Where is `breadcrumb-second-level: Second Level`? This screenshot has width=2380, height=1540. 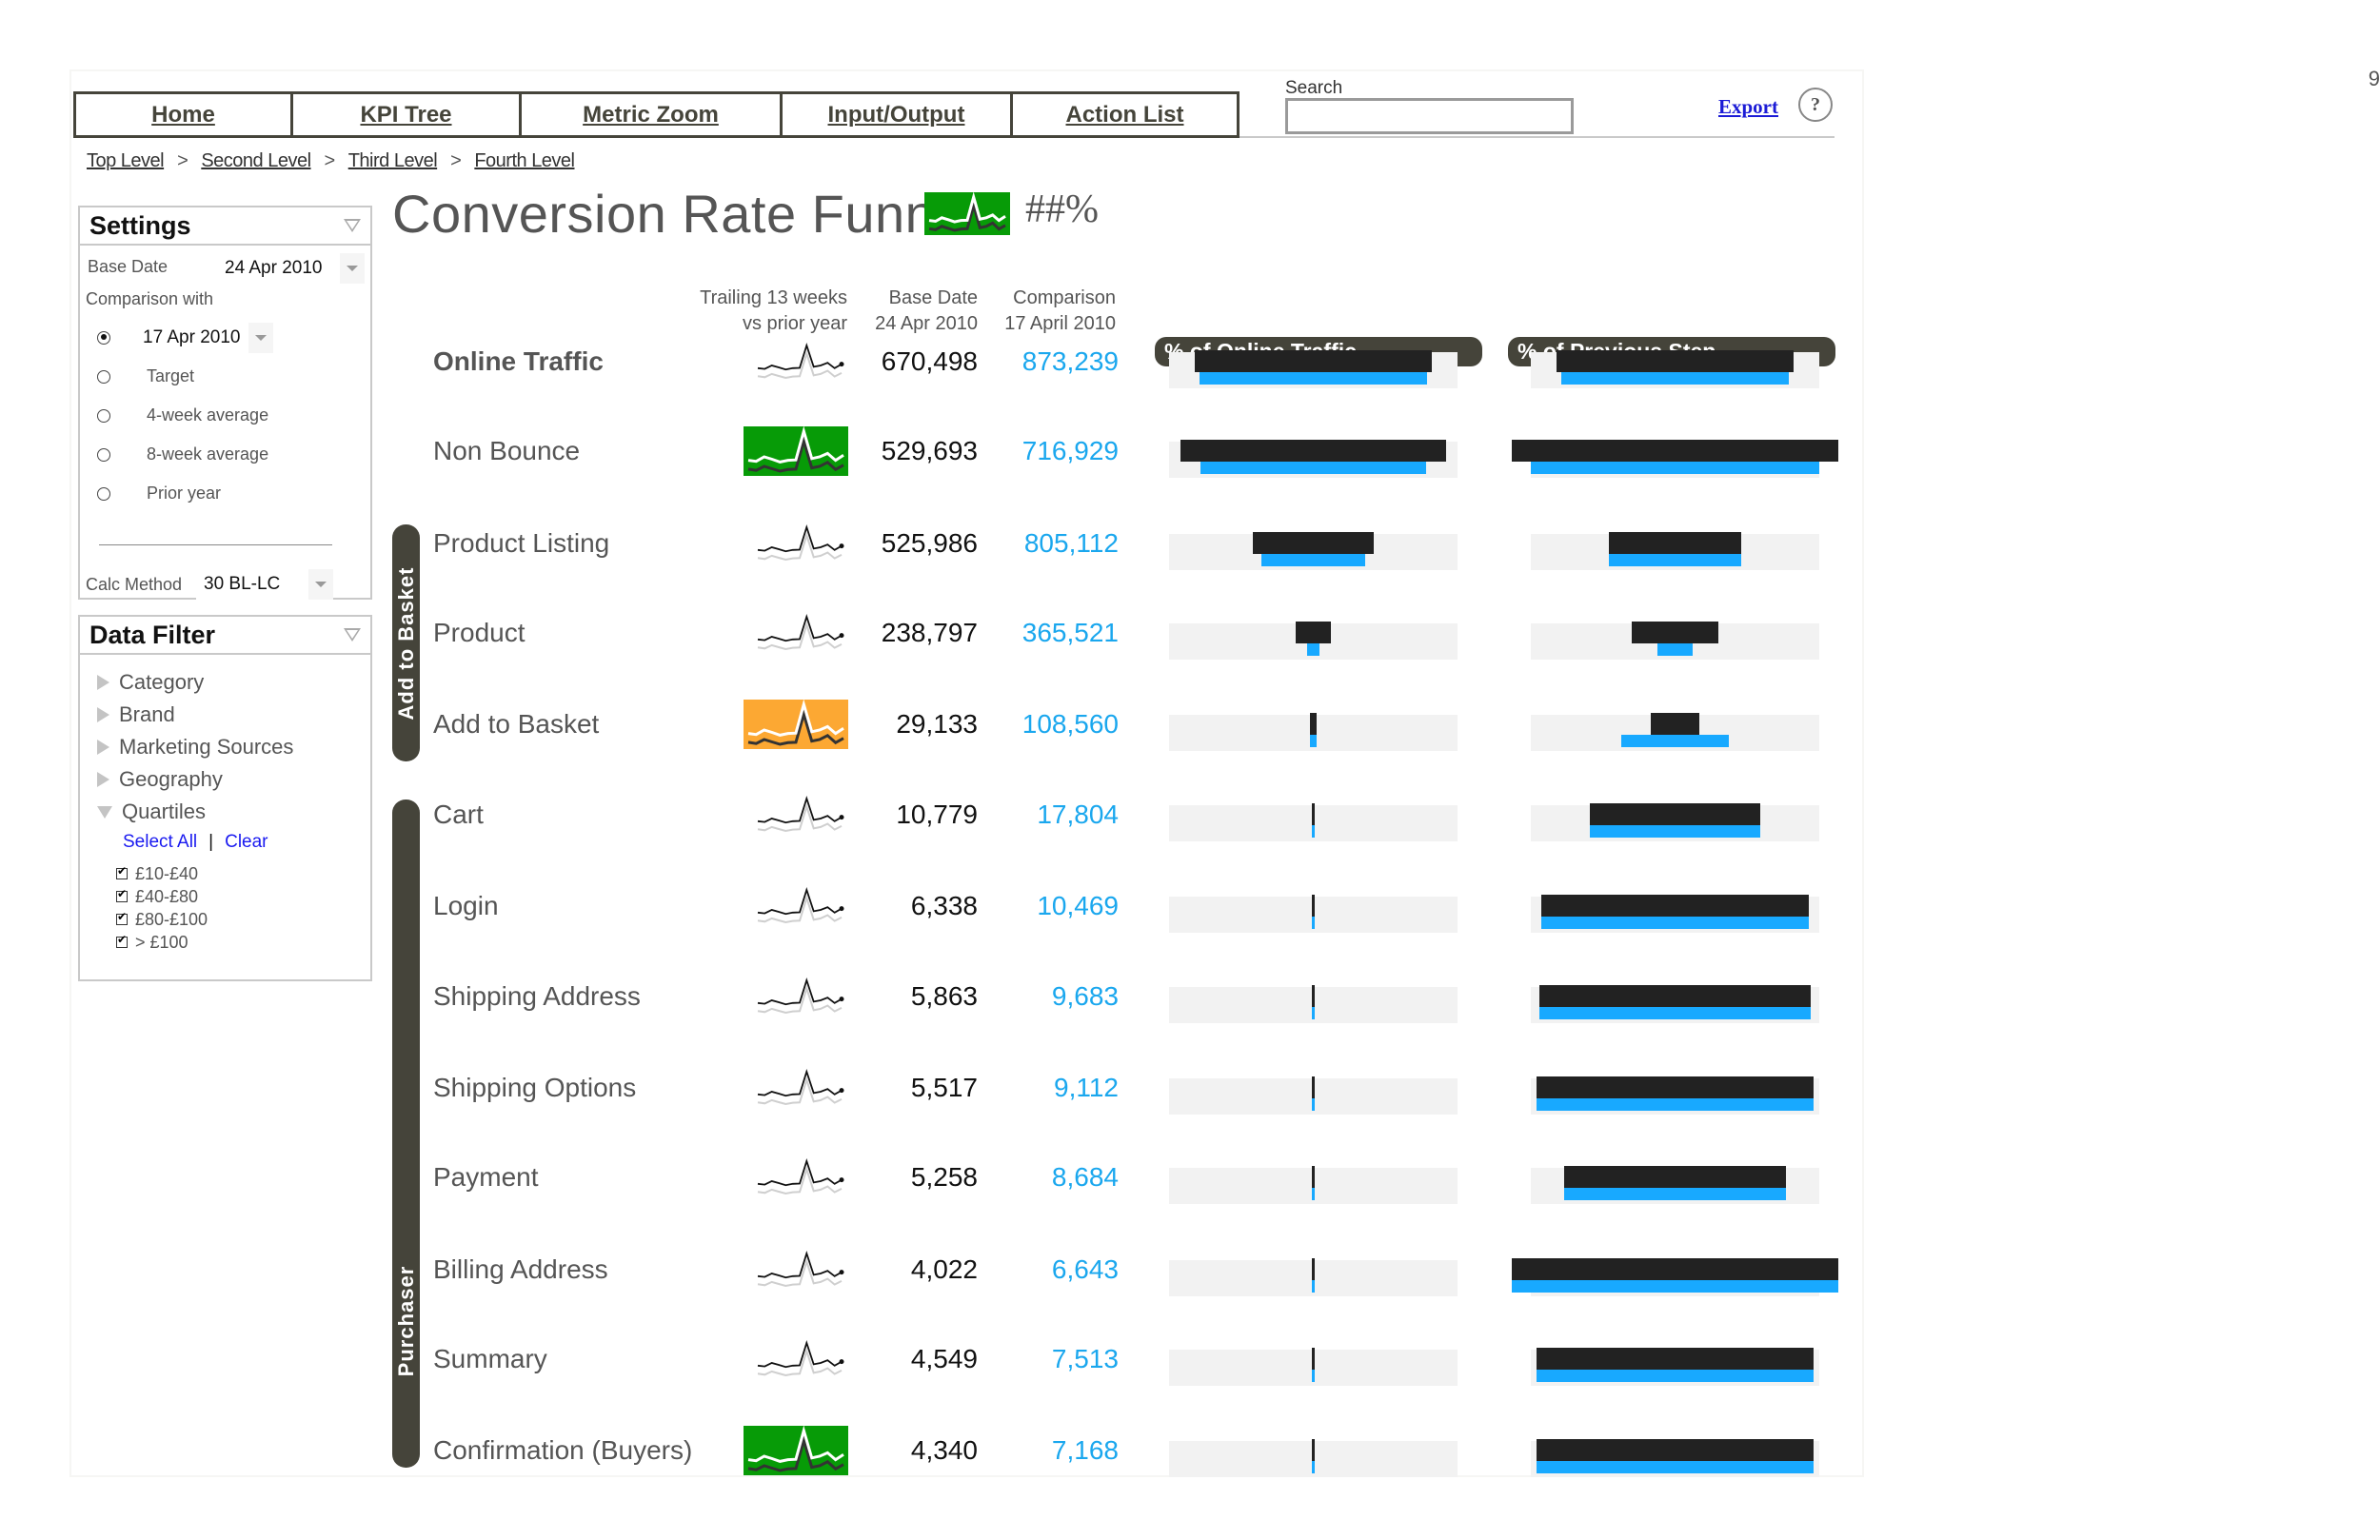
breadcrumb-second-level: Second Level is located at coordinates (256, 161).